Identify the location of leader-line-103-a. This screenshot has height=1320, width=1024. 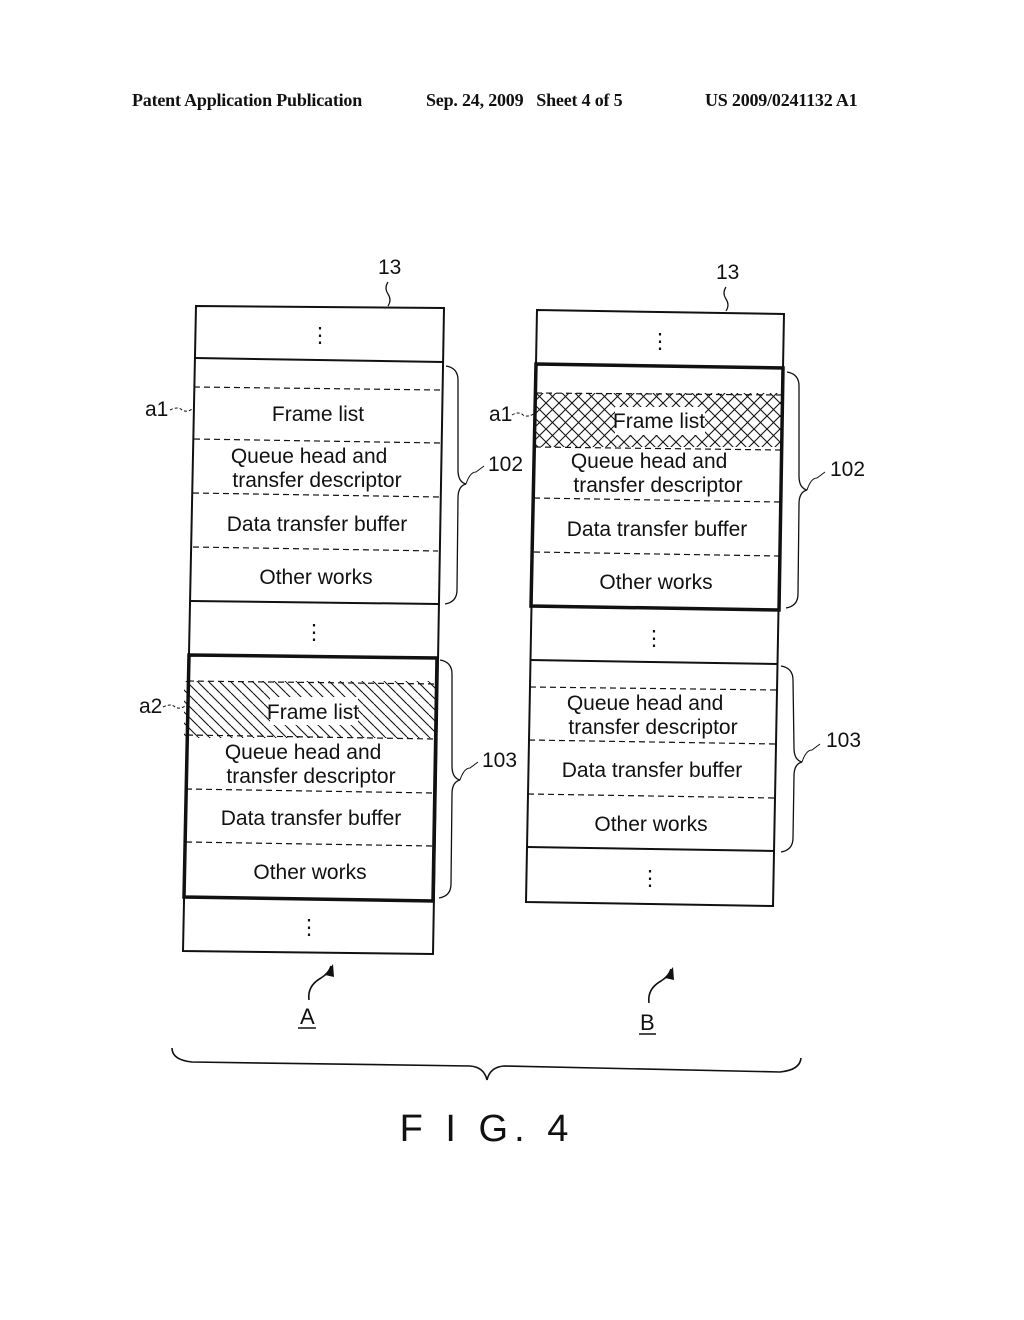
(469, 771).